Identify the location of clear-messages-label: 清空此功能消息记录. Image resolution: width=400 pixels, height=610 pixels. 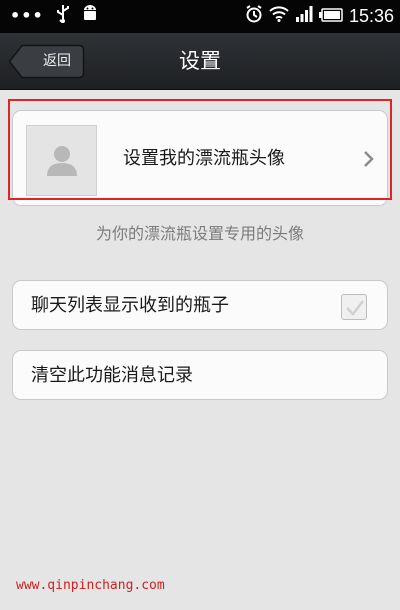
(112, 375).